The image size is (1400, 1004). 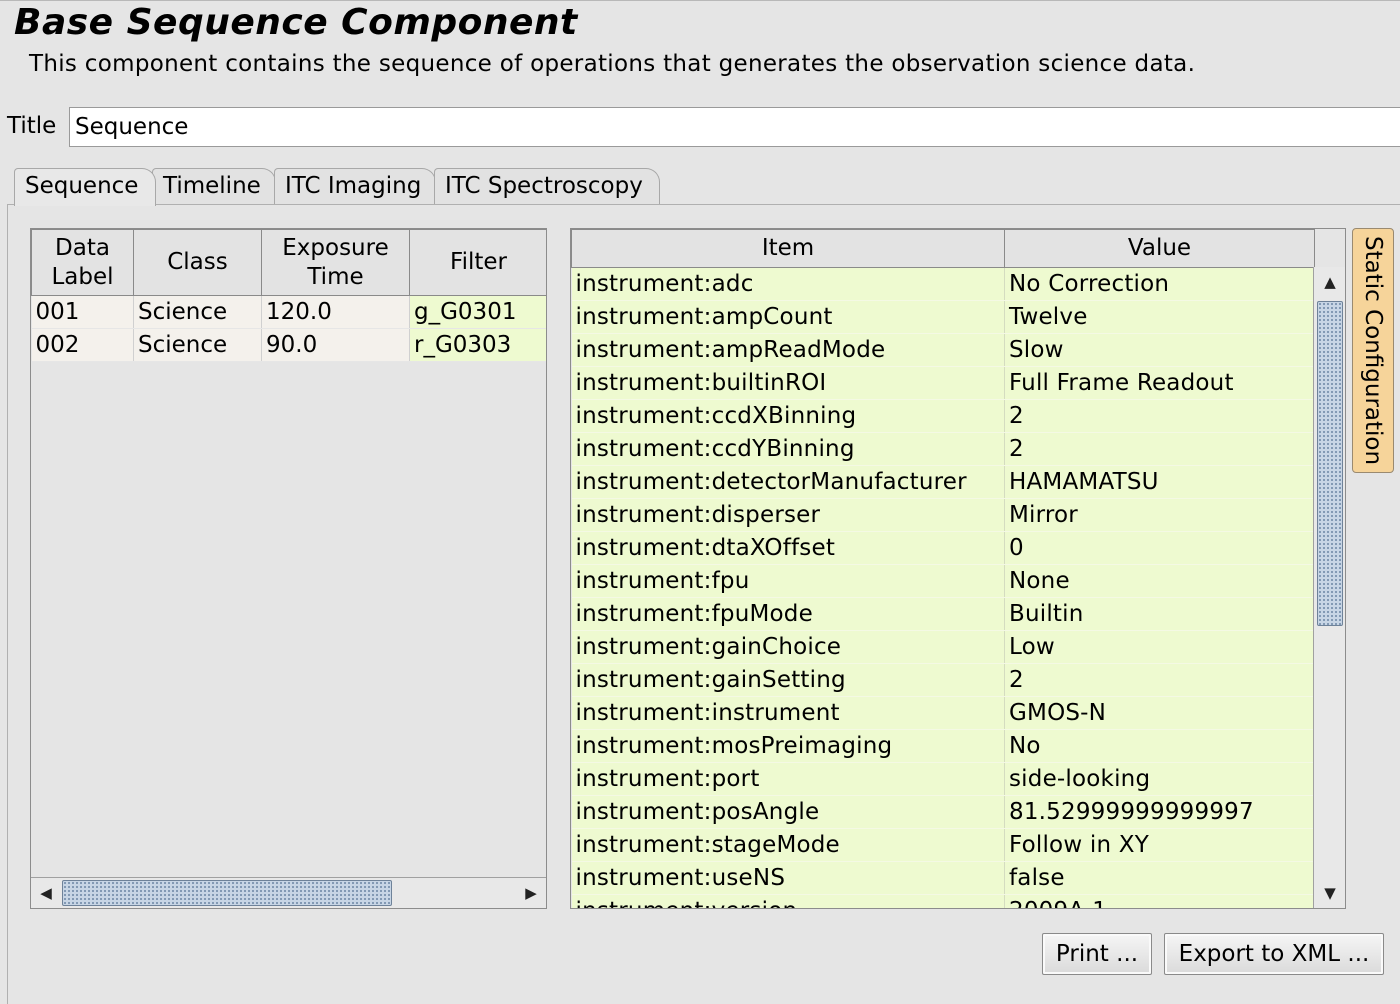 What do you see at coordinates (788, 680) in the screenshot?
I see `config-item-cell: instrument:gainSetting` at bounding box center [788, 680].